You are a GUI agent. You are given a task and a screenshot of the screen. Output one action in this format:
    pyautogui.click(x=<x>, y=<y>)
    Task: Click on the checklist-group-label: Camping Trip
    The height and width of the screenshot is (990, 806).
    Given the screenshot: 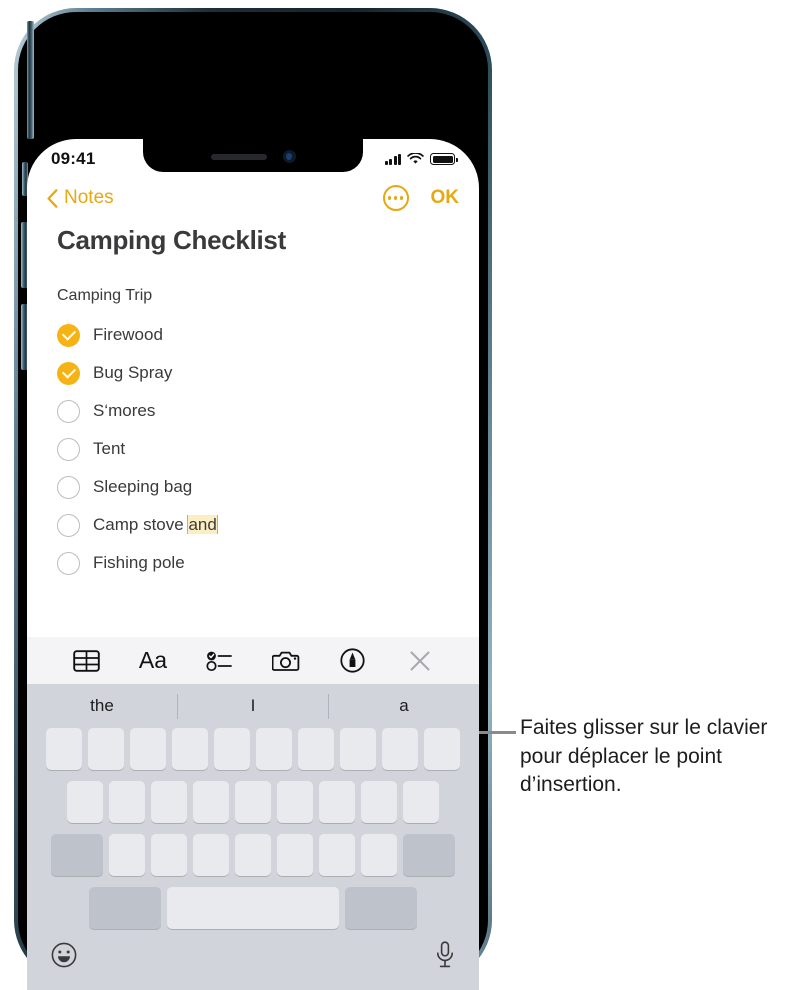 What is the action you would take?
    pyautogui.click(x=105, y=295)
    